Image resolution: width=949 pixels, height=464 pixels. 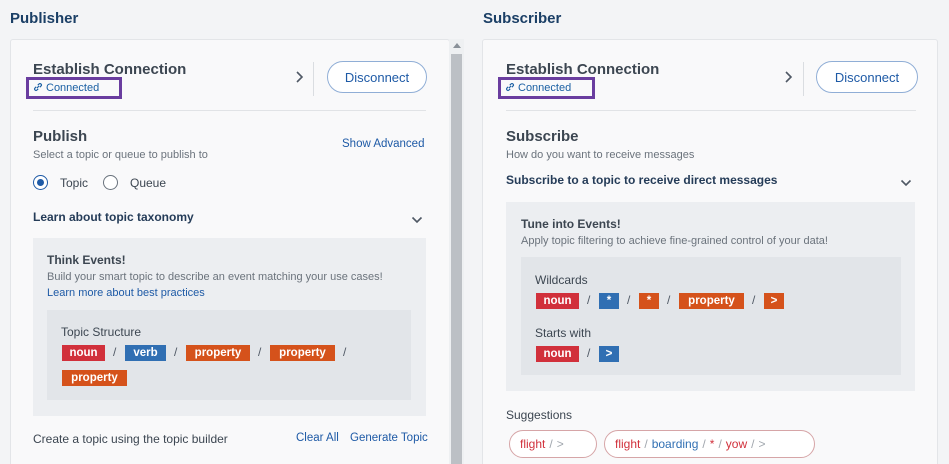 I want to click on radio-queue, so click(x=110, y=182).